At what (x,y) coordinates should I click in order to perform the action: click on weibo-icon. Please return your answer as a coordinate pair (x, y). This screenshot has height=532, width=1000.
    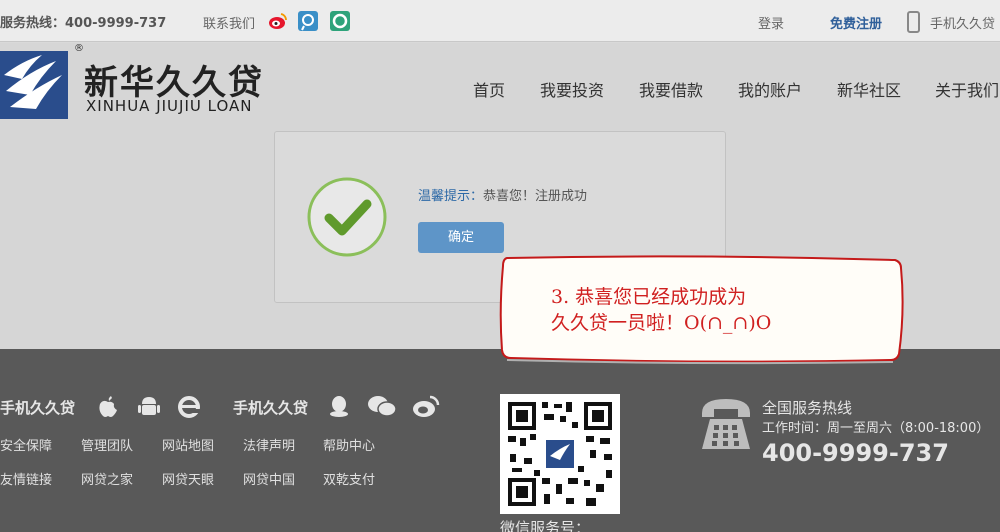
    Looking at the image, I should click on (278, 21).